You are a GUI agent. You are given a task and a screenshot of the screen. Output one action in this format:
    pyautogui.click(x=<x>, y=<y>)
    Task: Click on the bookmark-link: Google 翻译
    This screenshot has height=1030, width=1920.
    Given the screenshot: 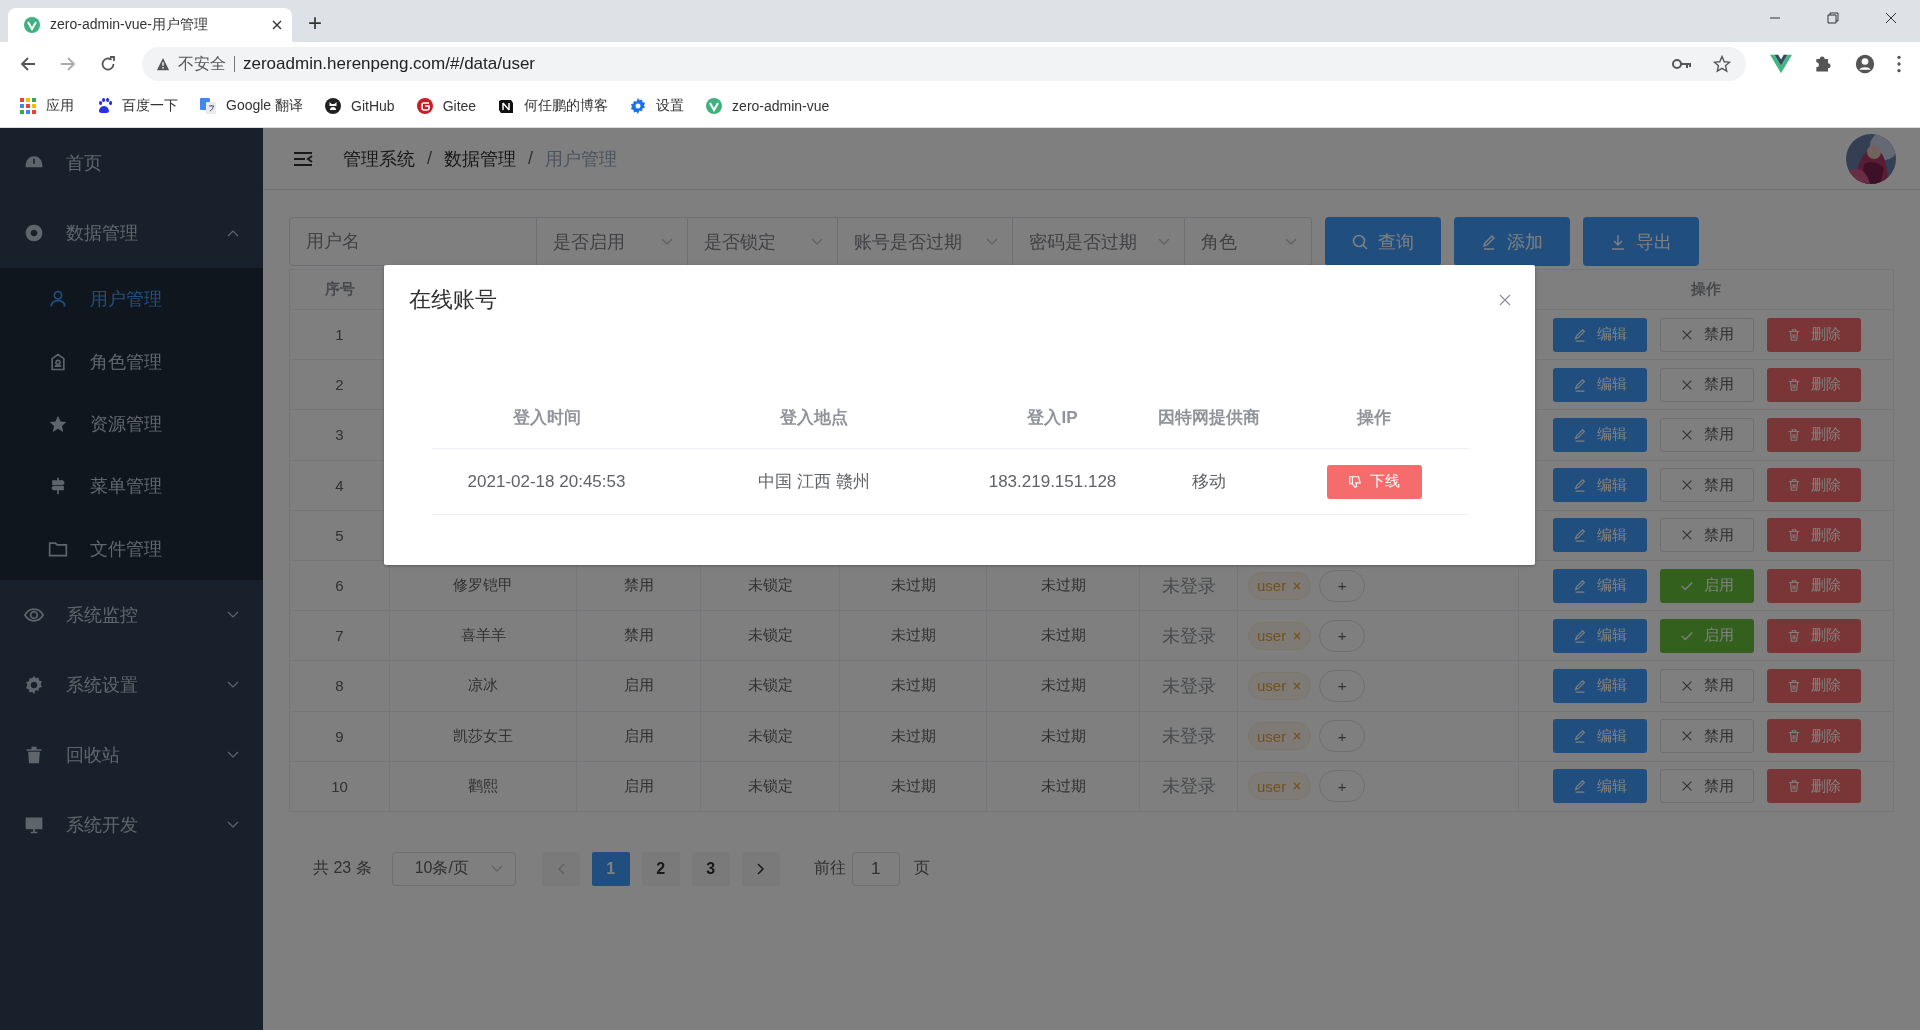 What is the action you would take?
    pyautogui.click(x=252, y=106)
    